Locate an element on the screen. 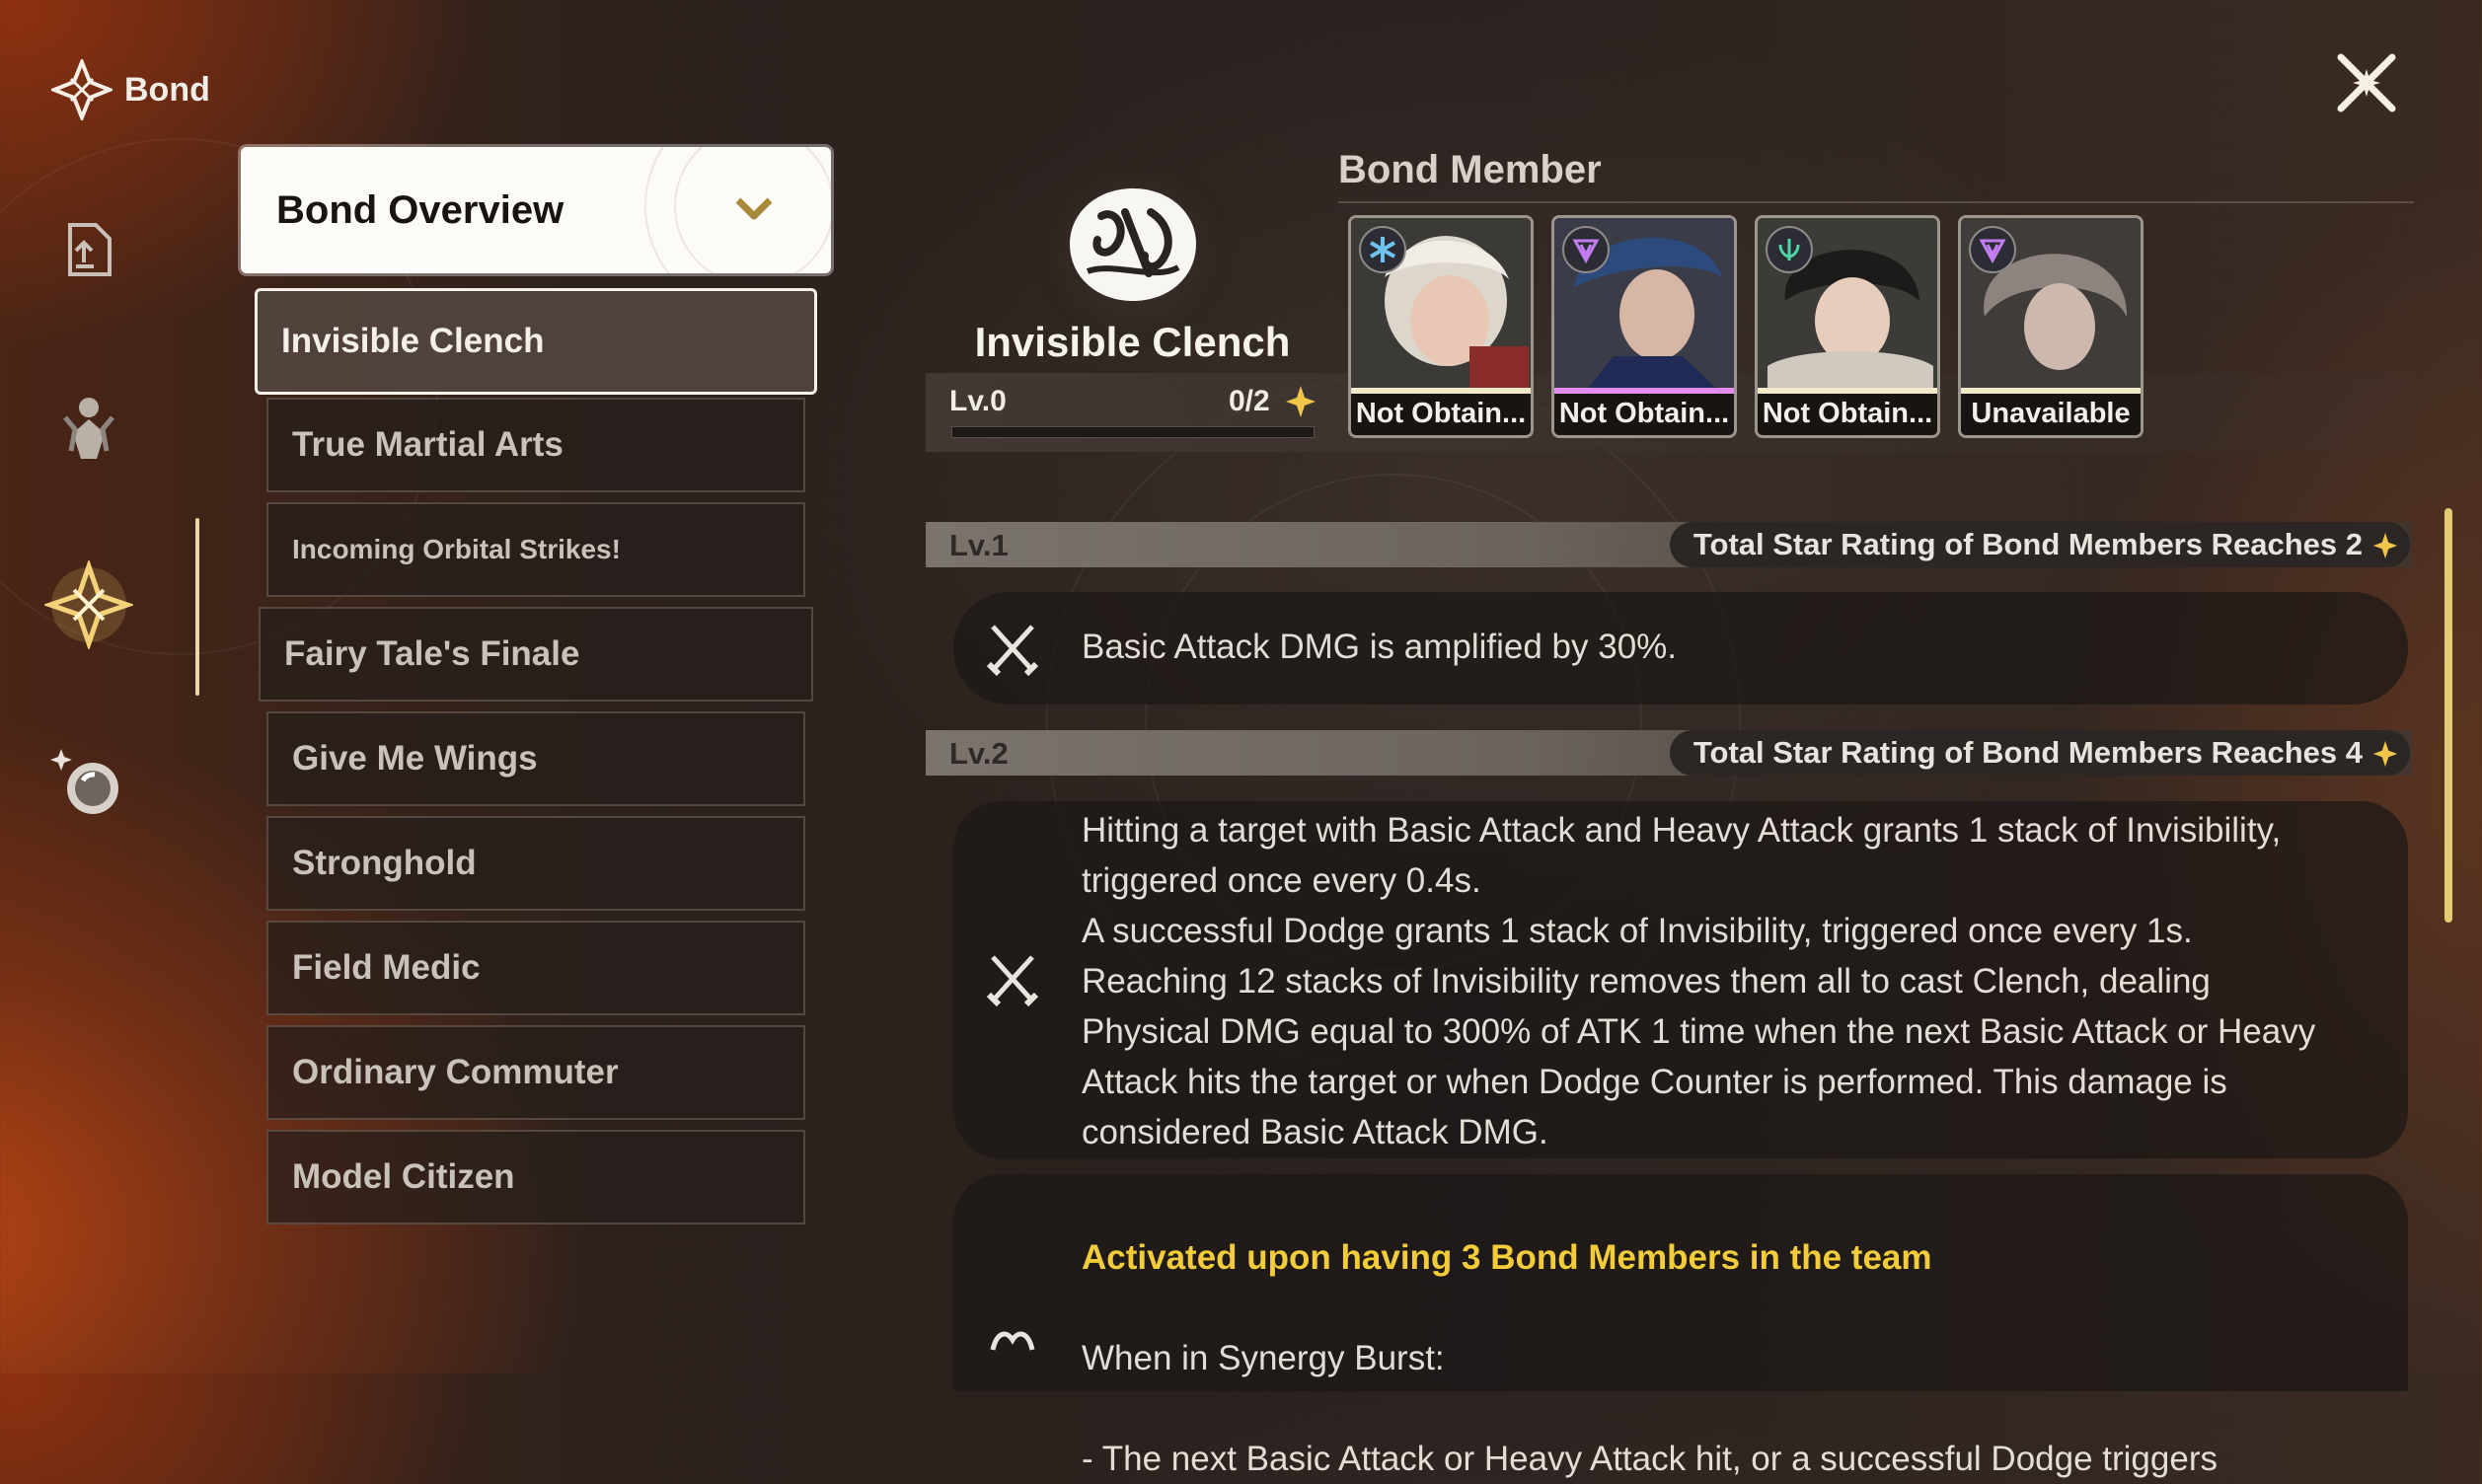 This screenshot has height=1484, width=2482. bond-list-item-incoming-orbital-strikes: Incoming Orbital Strikes! is located at coordinates (536, 549).